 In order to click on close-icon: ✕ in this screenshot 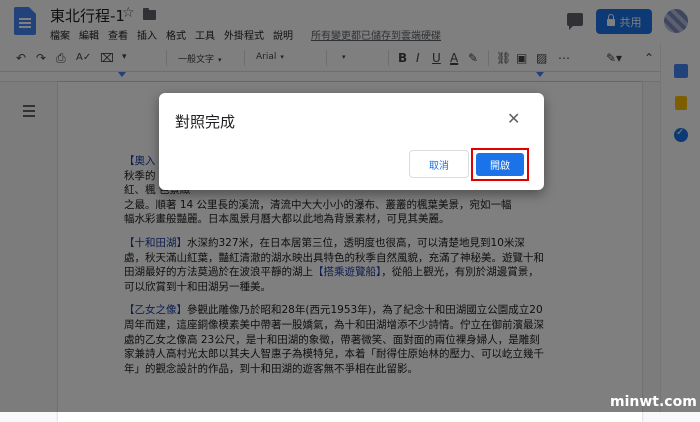, I will do `click(513, 118)`.